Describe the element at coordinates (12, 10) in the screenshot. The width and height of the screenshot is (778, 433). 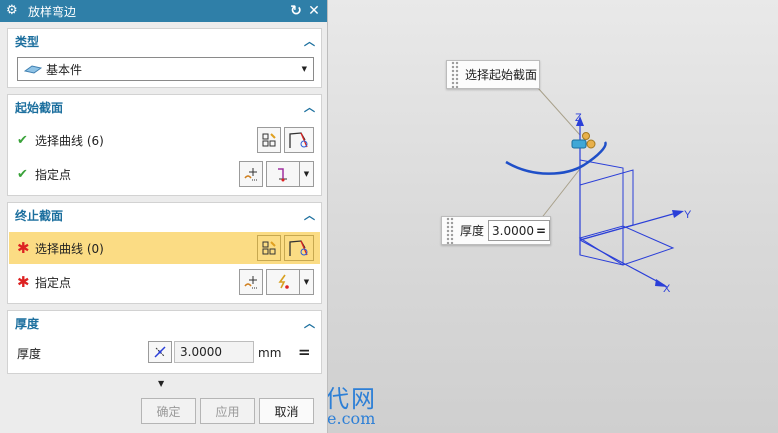
I see `gear-icon: ⚙` at that location.